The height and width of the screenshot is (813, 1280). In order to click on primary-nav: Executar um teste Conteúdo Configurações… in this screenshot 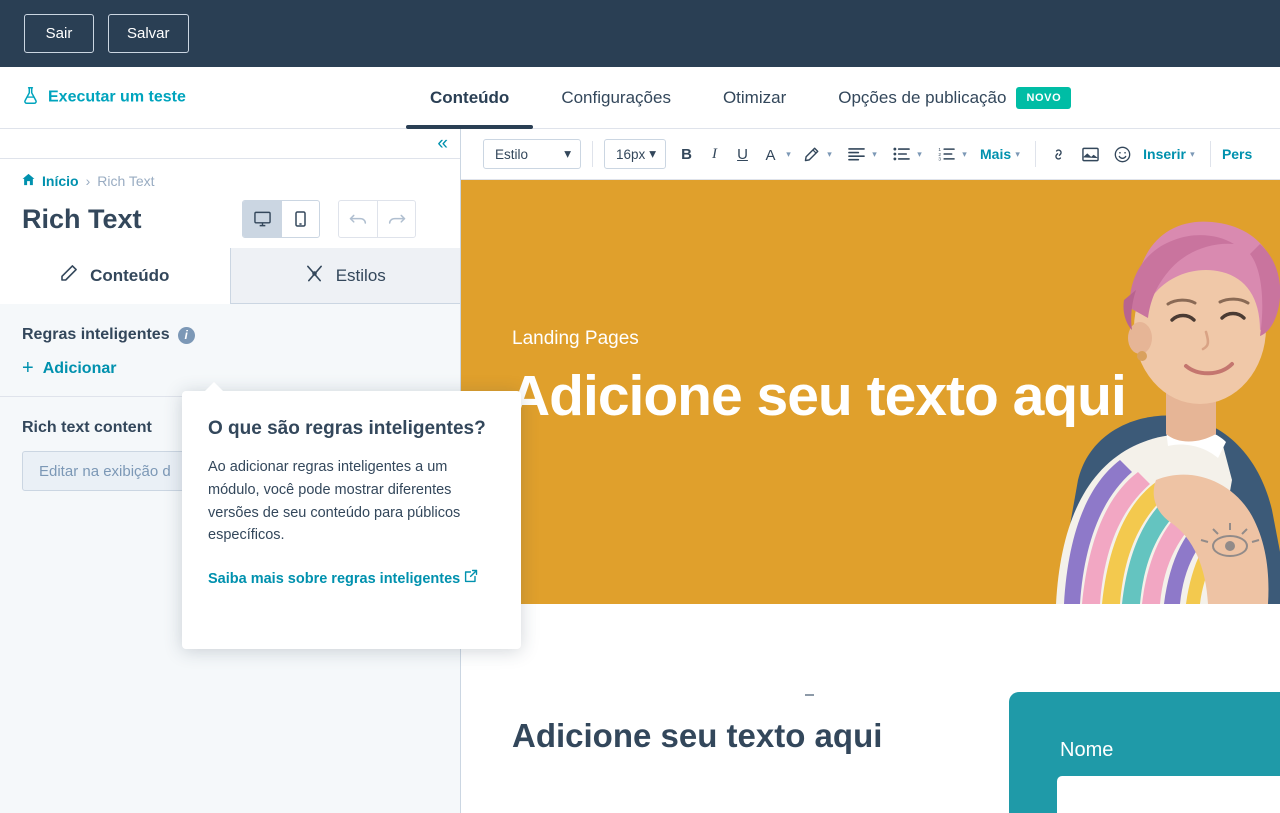, I will do `click(640, 98)`.